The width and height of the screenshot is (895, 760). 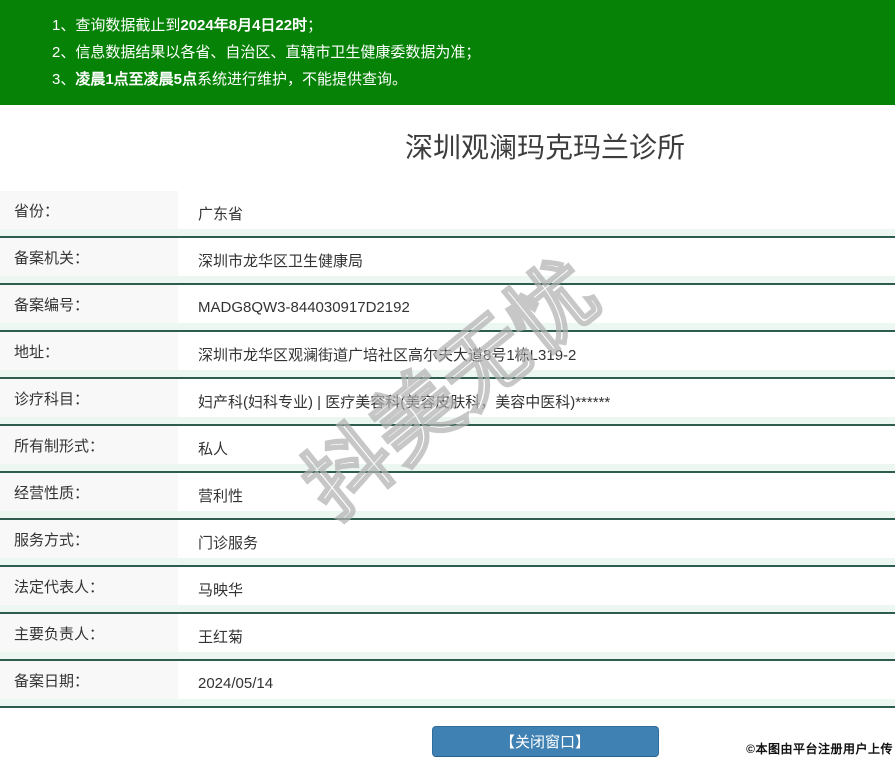 I want to click on row-label: 诊疗科目：, so click(x=89, y=398).